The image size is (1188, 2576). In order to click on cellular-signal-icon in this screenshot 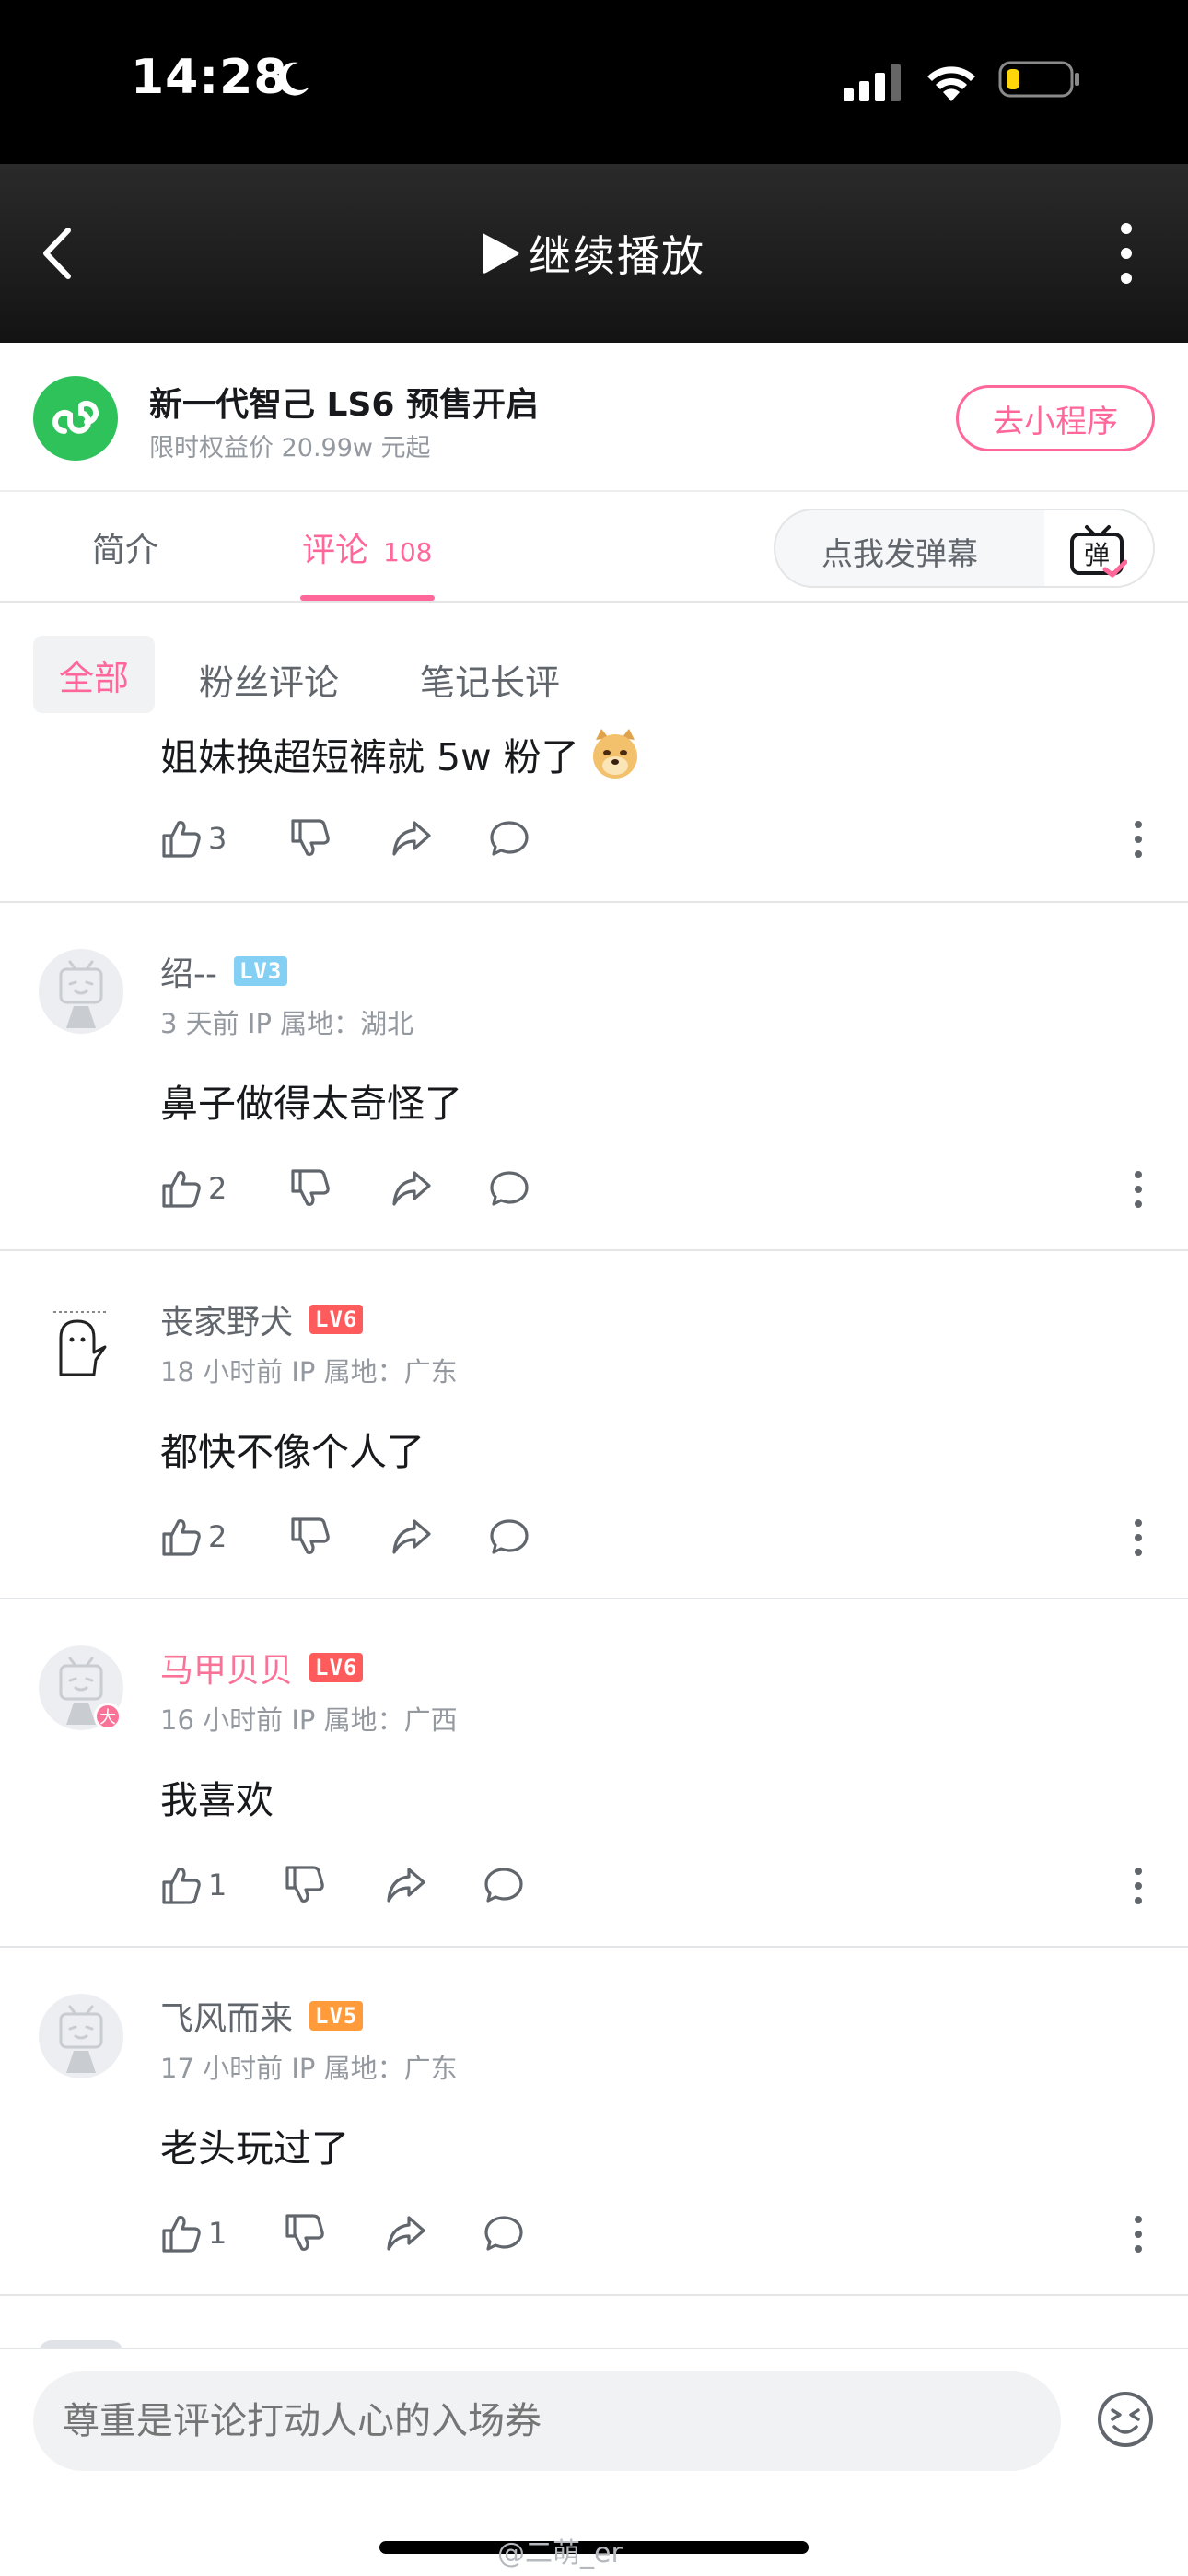, I will do `click(872, 82)`.